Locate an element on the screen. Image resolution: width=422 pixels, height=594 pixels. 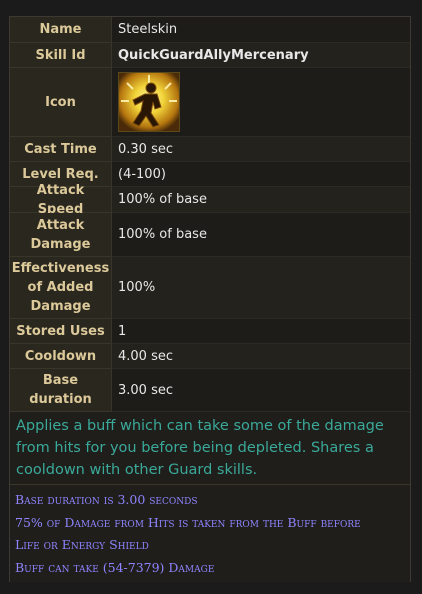
steelskin-skill-icon is located at coordinates (149, 102).